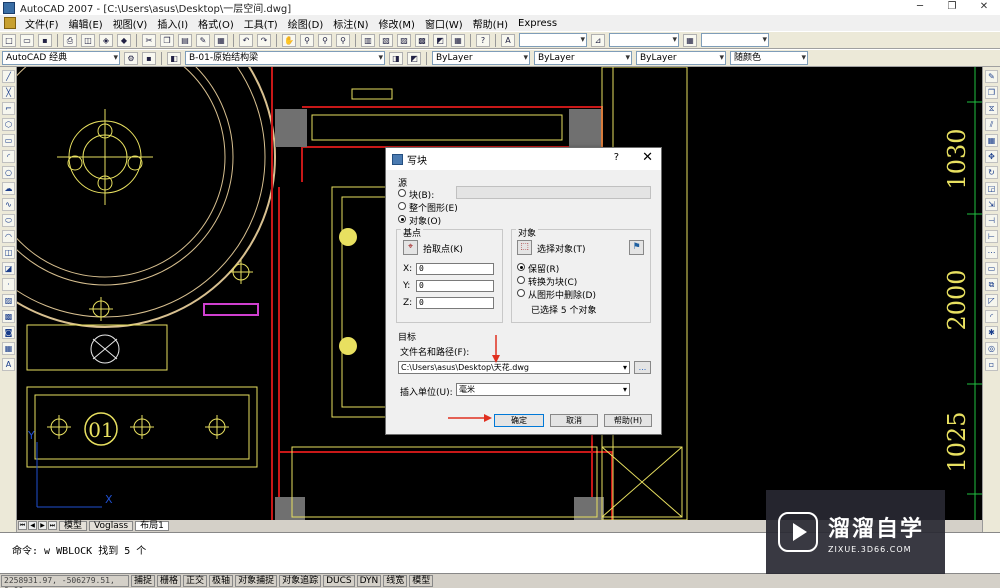  I want to click on cut-icon: ✂, so click(149, 40).